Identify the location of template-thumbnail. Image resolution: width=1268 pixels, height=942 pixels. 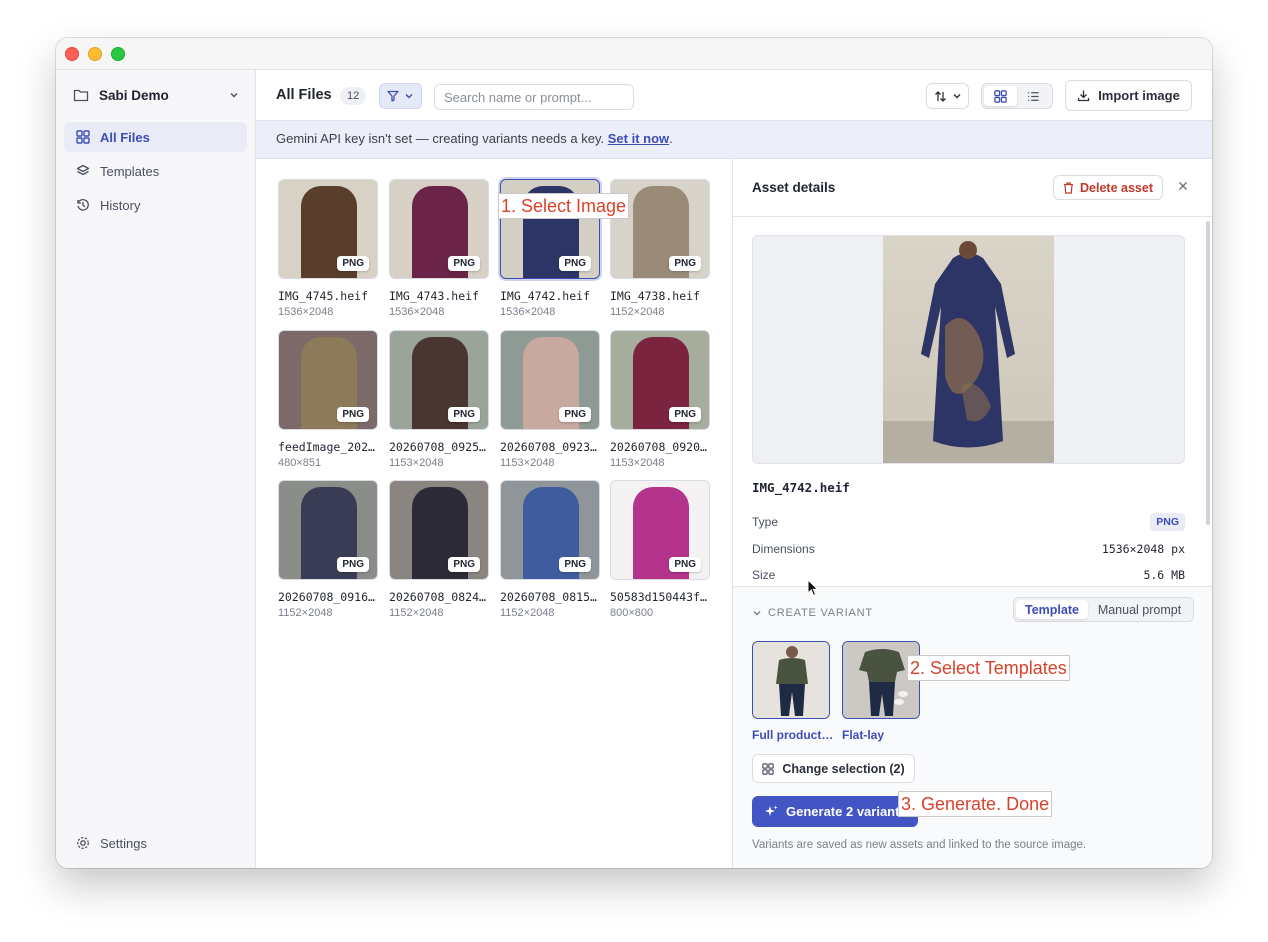
(791, 680).